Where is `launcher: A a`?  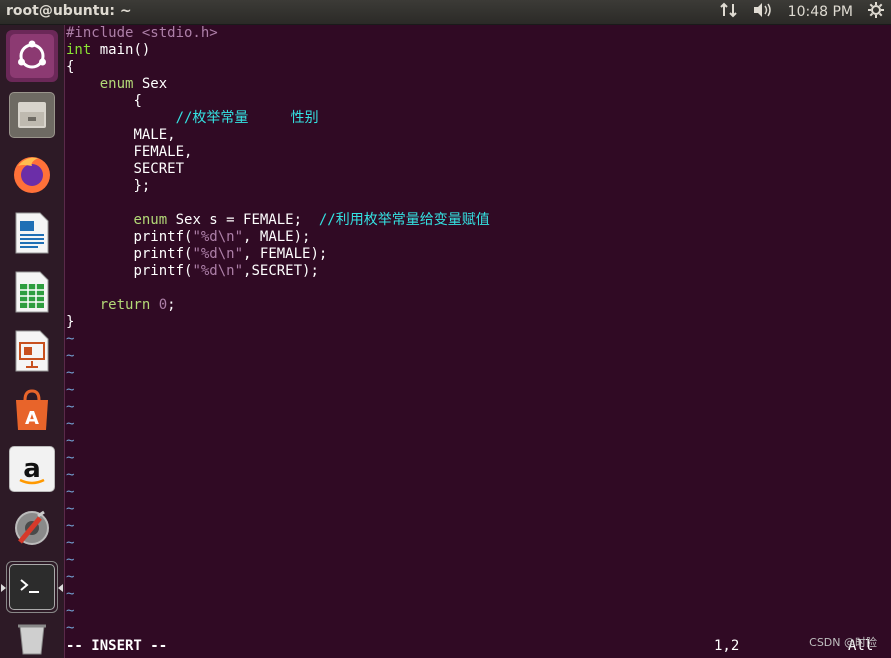 launcher: A a is located at coordinates (32, 341).